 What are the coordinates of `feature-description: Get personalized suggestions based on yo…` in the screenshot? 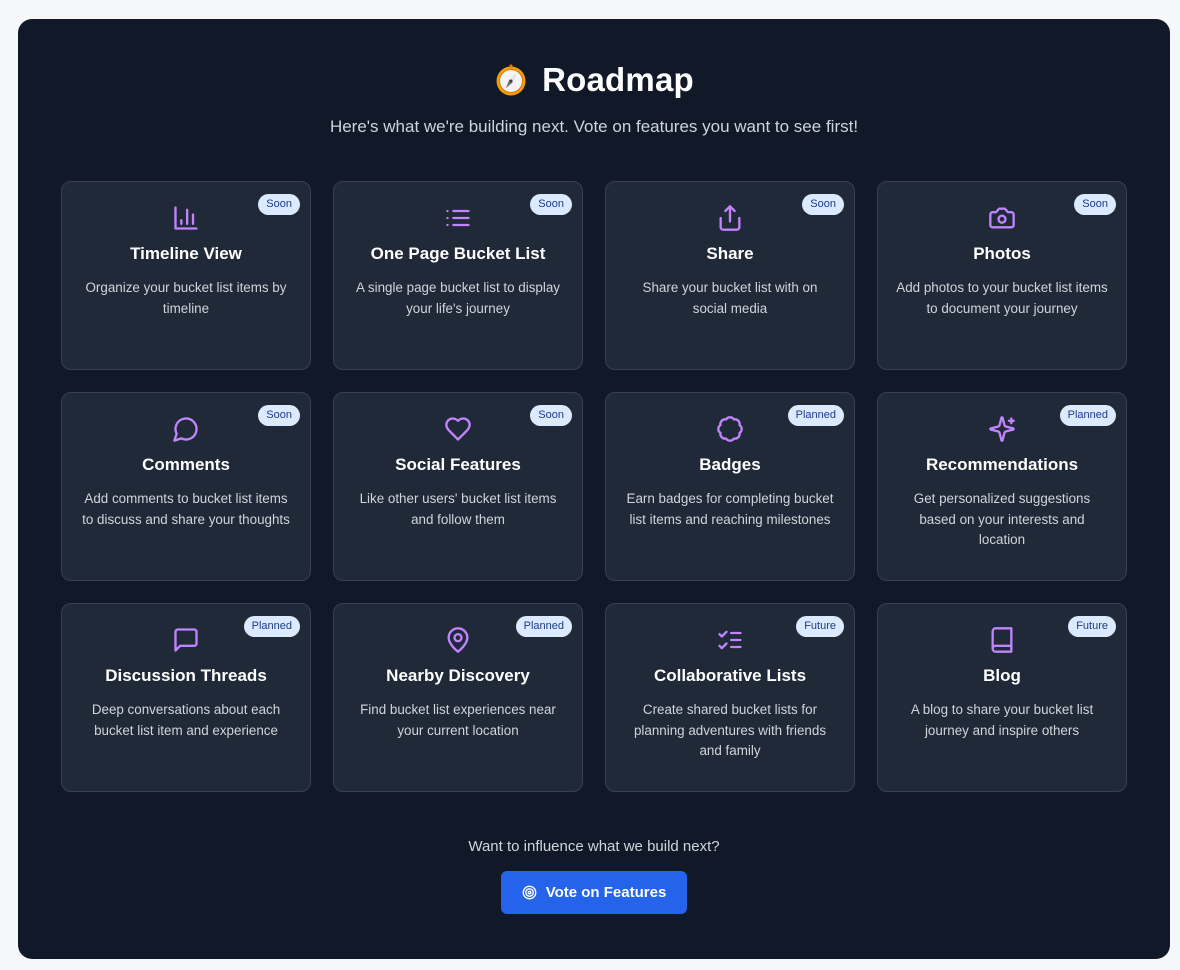 It's located at (1002, 519).